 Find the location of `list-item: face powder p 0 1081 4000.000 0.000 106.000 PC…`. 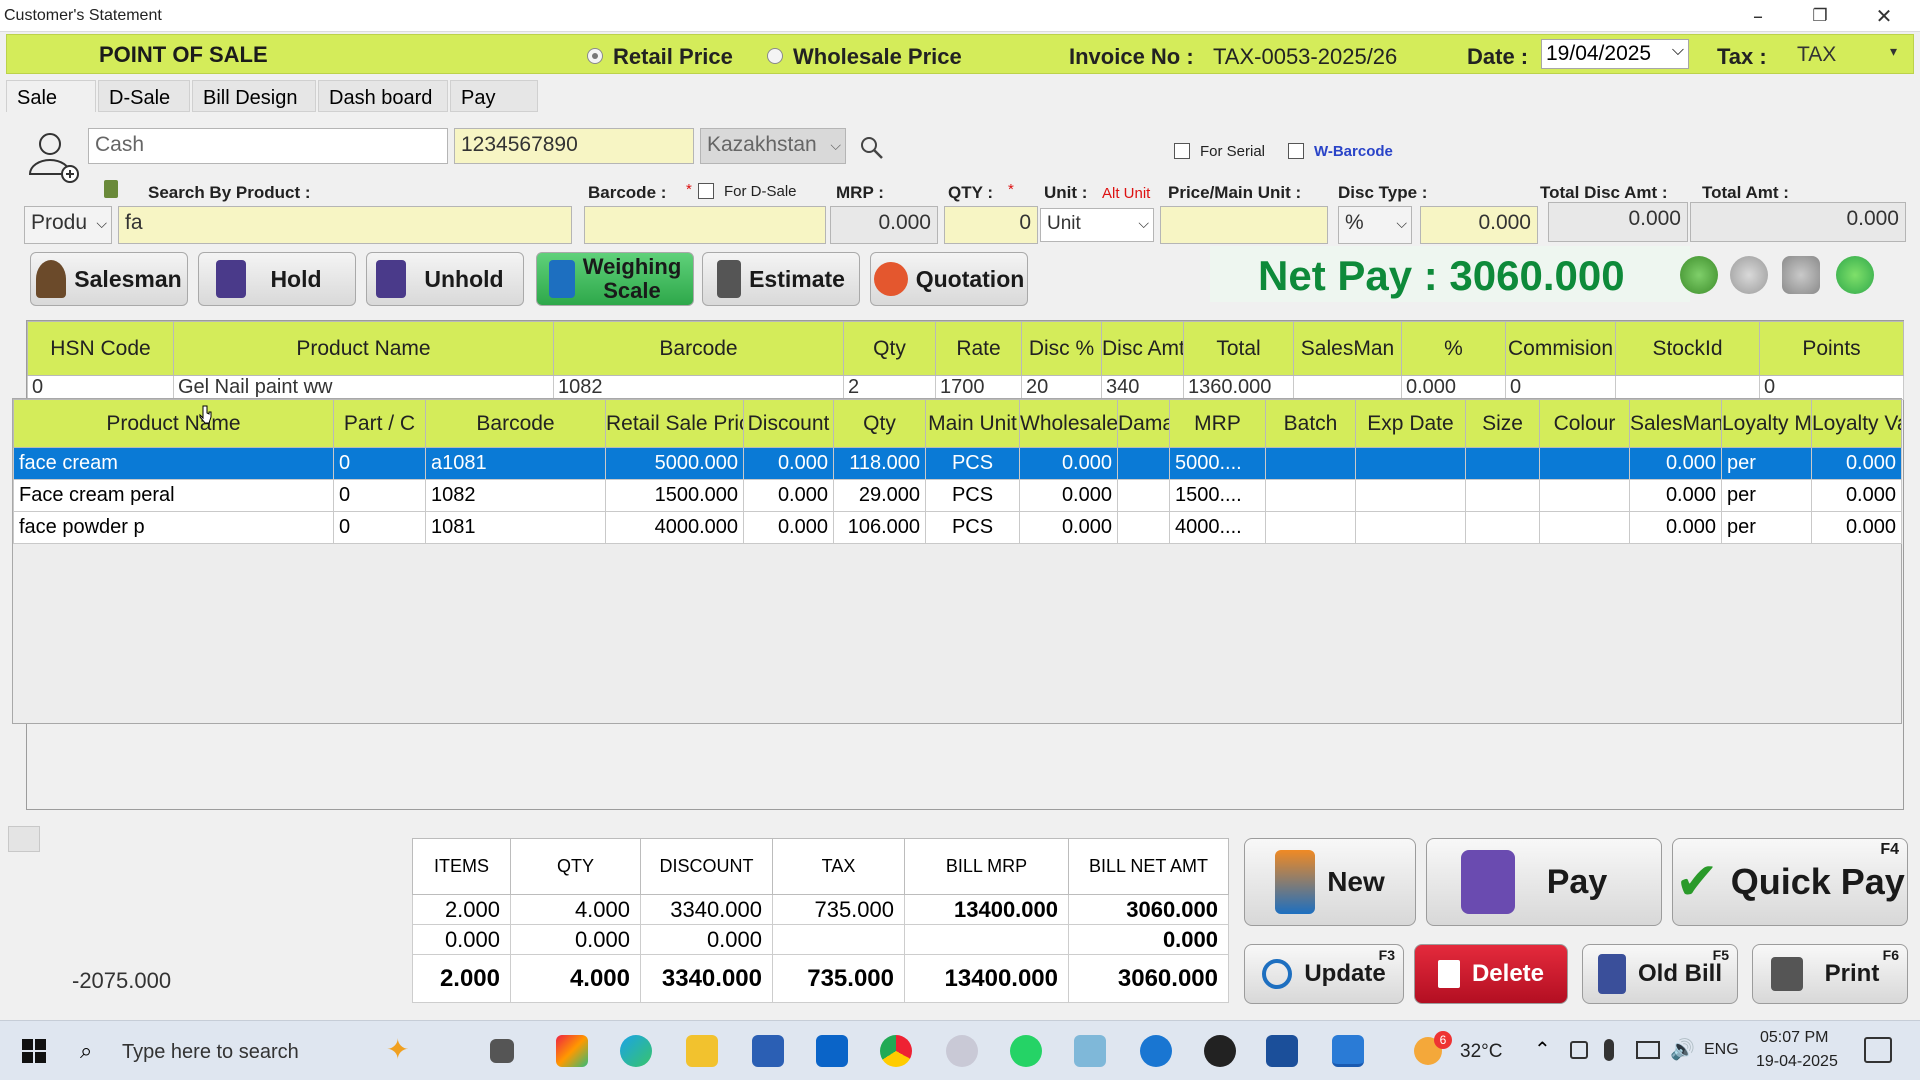

list-item: face powder p 0 1081 4000.000 0.000 106.000 PC… is located at coordinates (957, 527).